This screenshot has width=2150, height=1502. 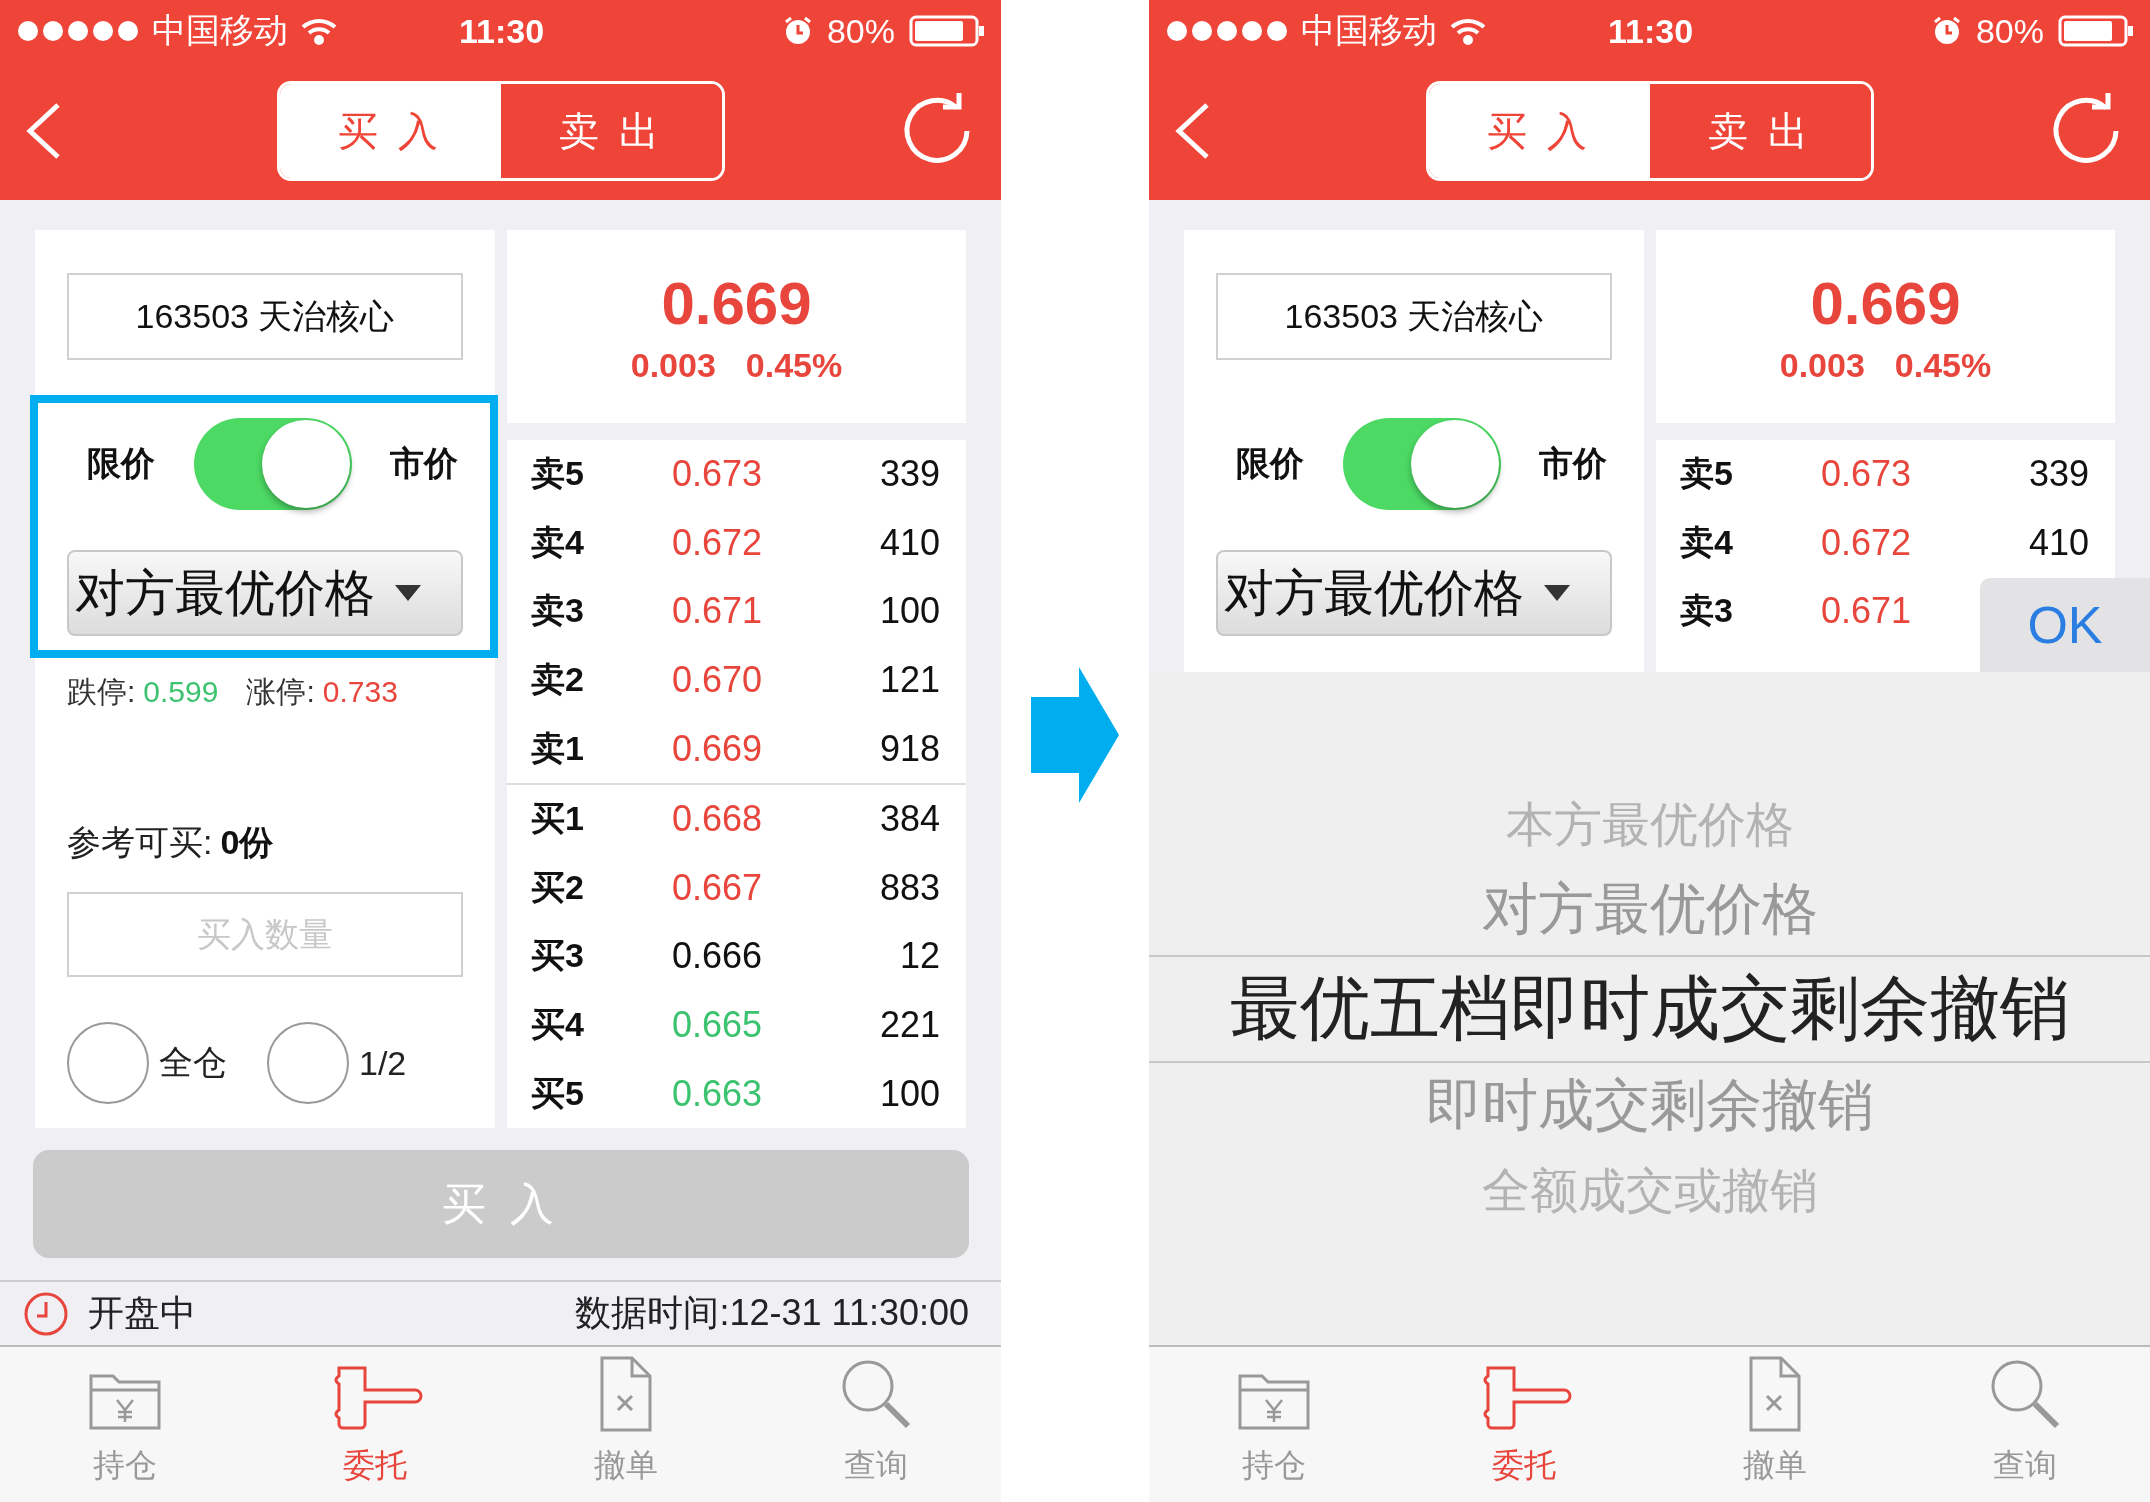 I want to click on order-level: 卖1, so click(x=558, y=748).